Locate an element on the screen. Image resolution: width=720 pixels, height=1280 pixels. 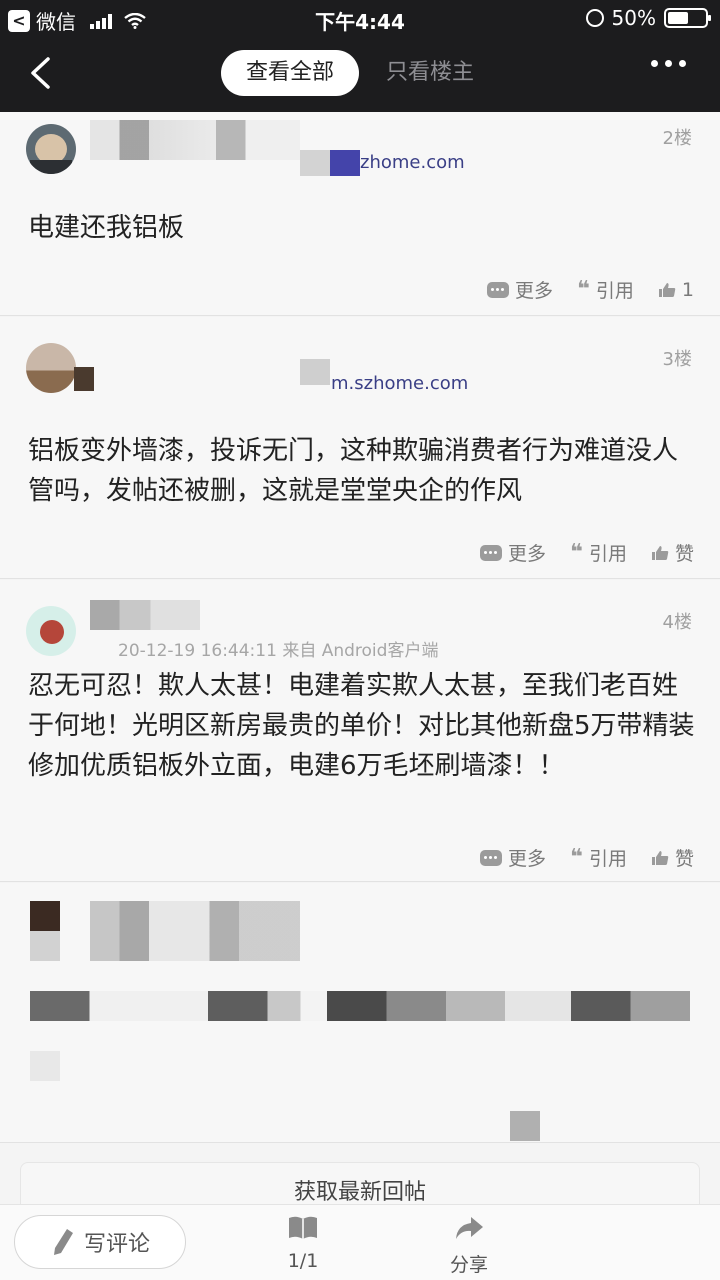
write-comment-button: 写评论 is located at coordinates (100, 1242).